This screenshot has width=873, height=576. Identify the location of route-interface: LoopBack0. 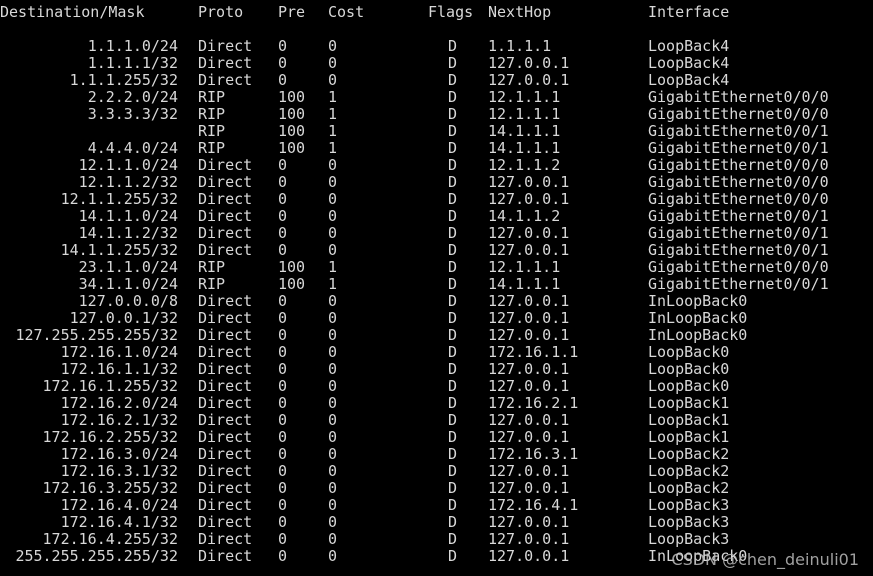
(689, 386).